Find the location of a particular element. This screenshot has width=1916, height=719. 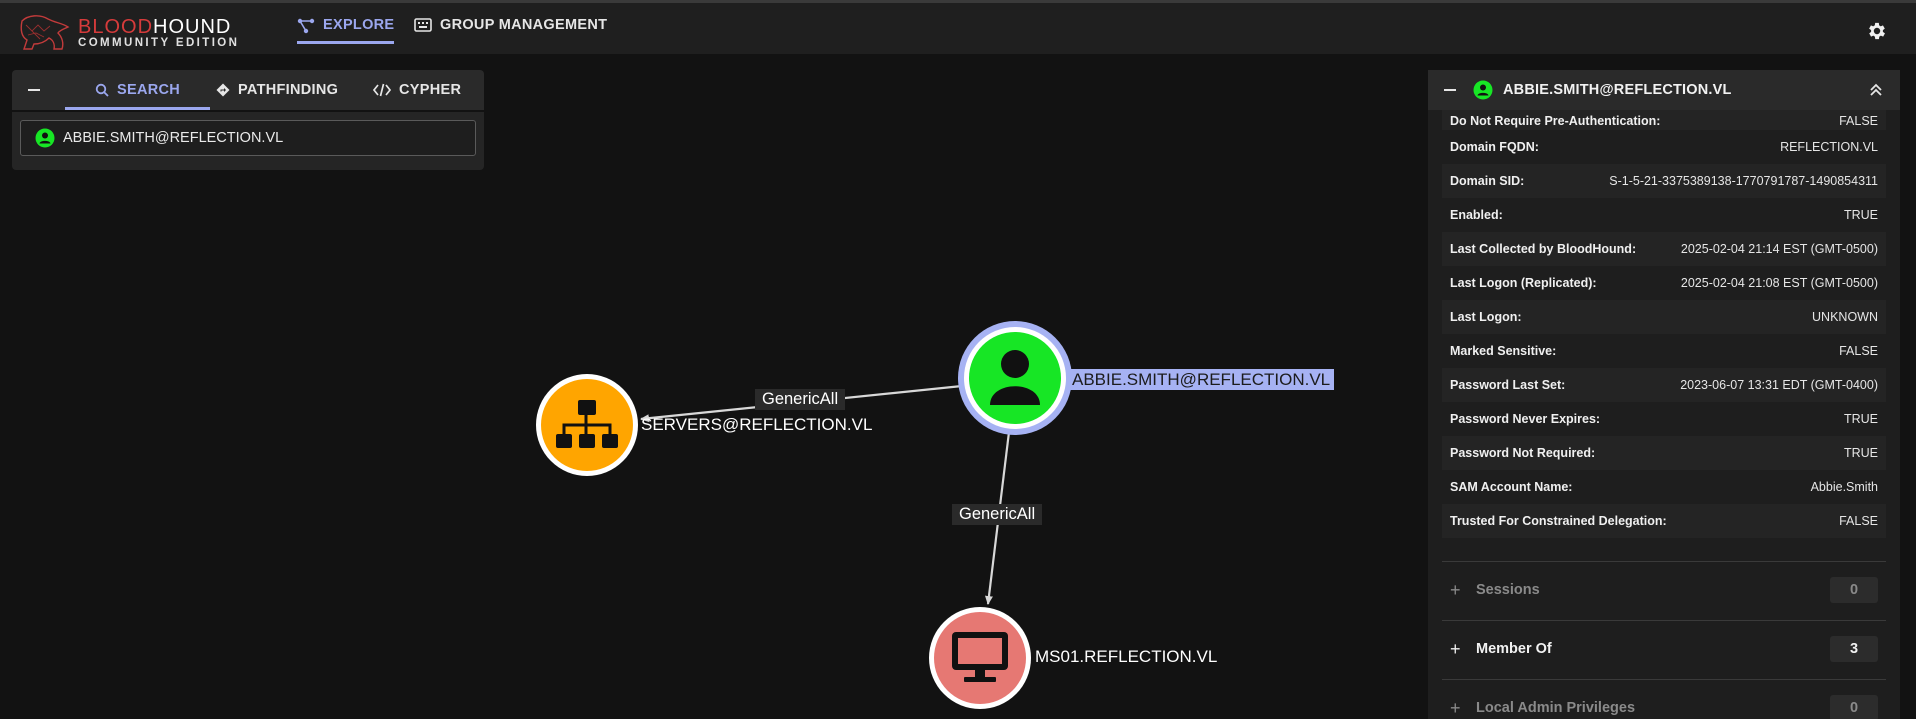

edge-label-genericall-computer: GenericAll is located at coordinates (997, 514).